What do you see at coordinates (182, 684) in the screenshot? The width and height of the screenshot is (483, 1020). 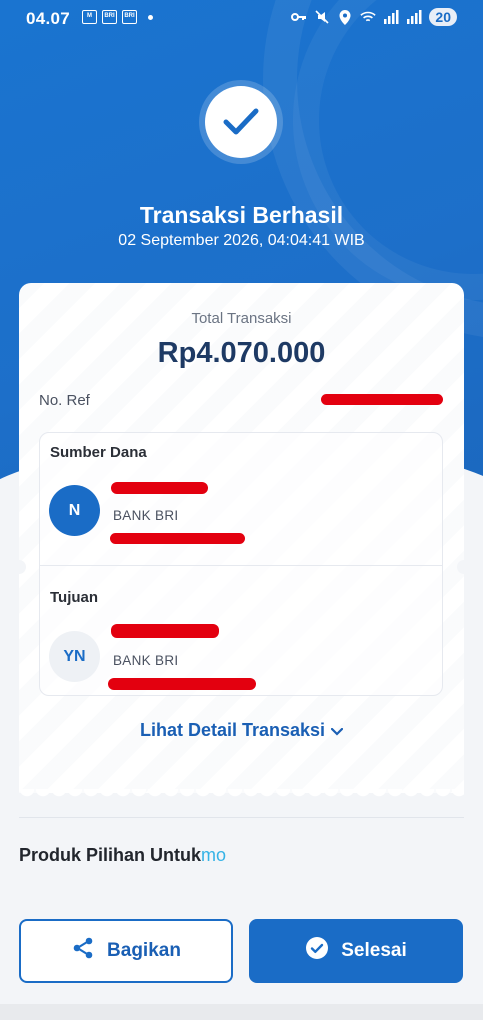 I see `destination-account-redaction` at bounding box center [182, 684].